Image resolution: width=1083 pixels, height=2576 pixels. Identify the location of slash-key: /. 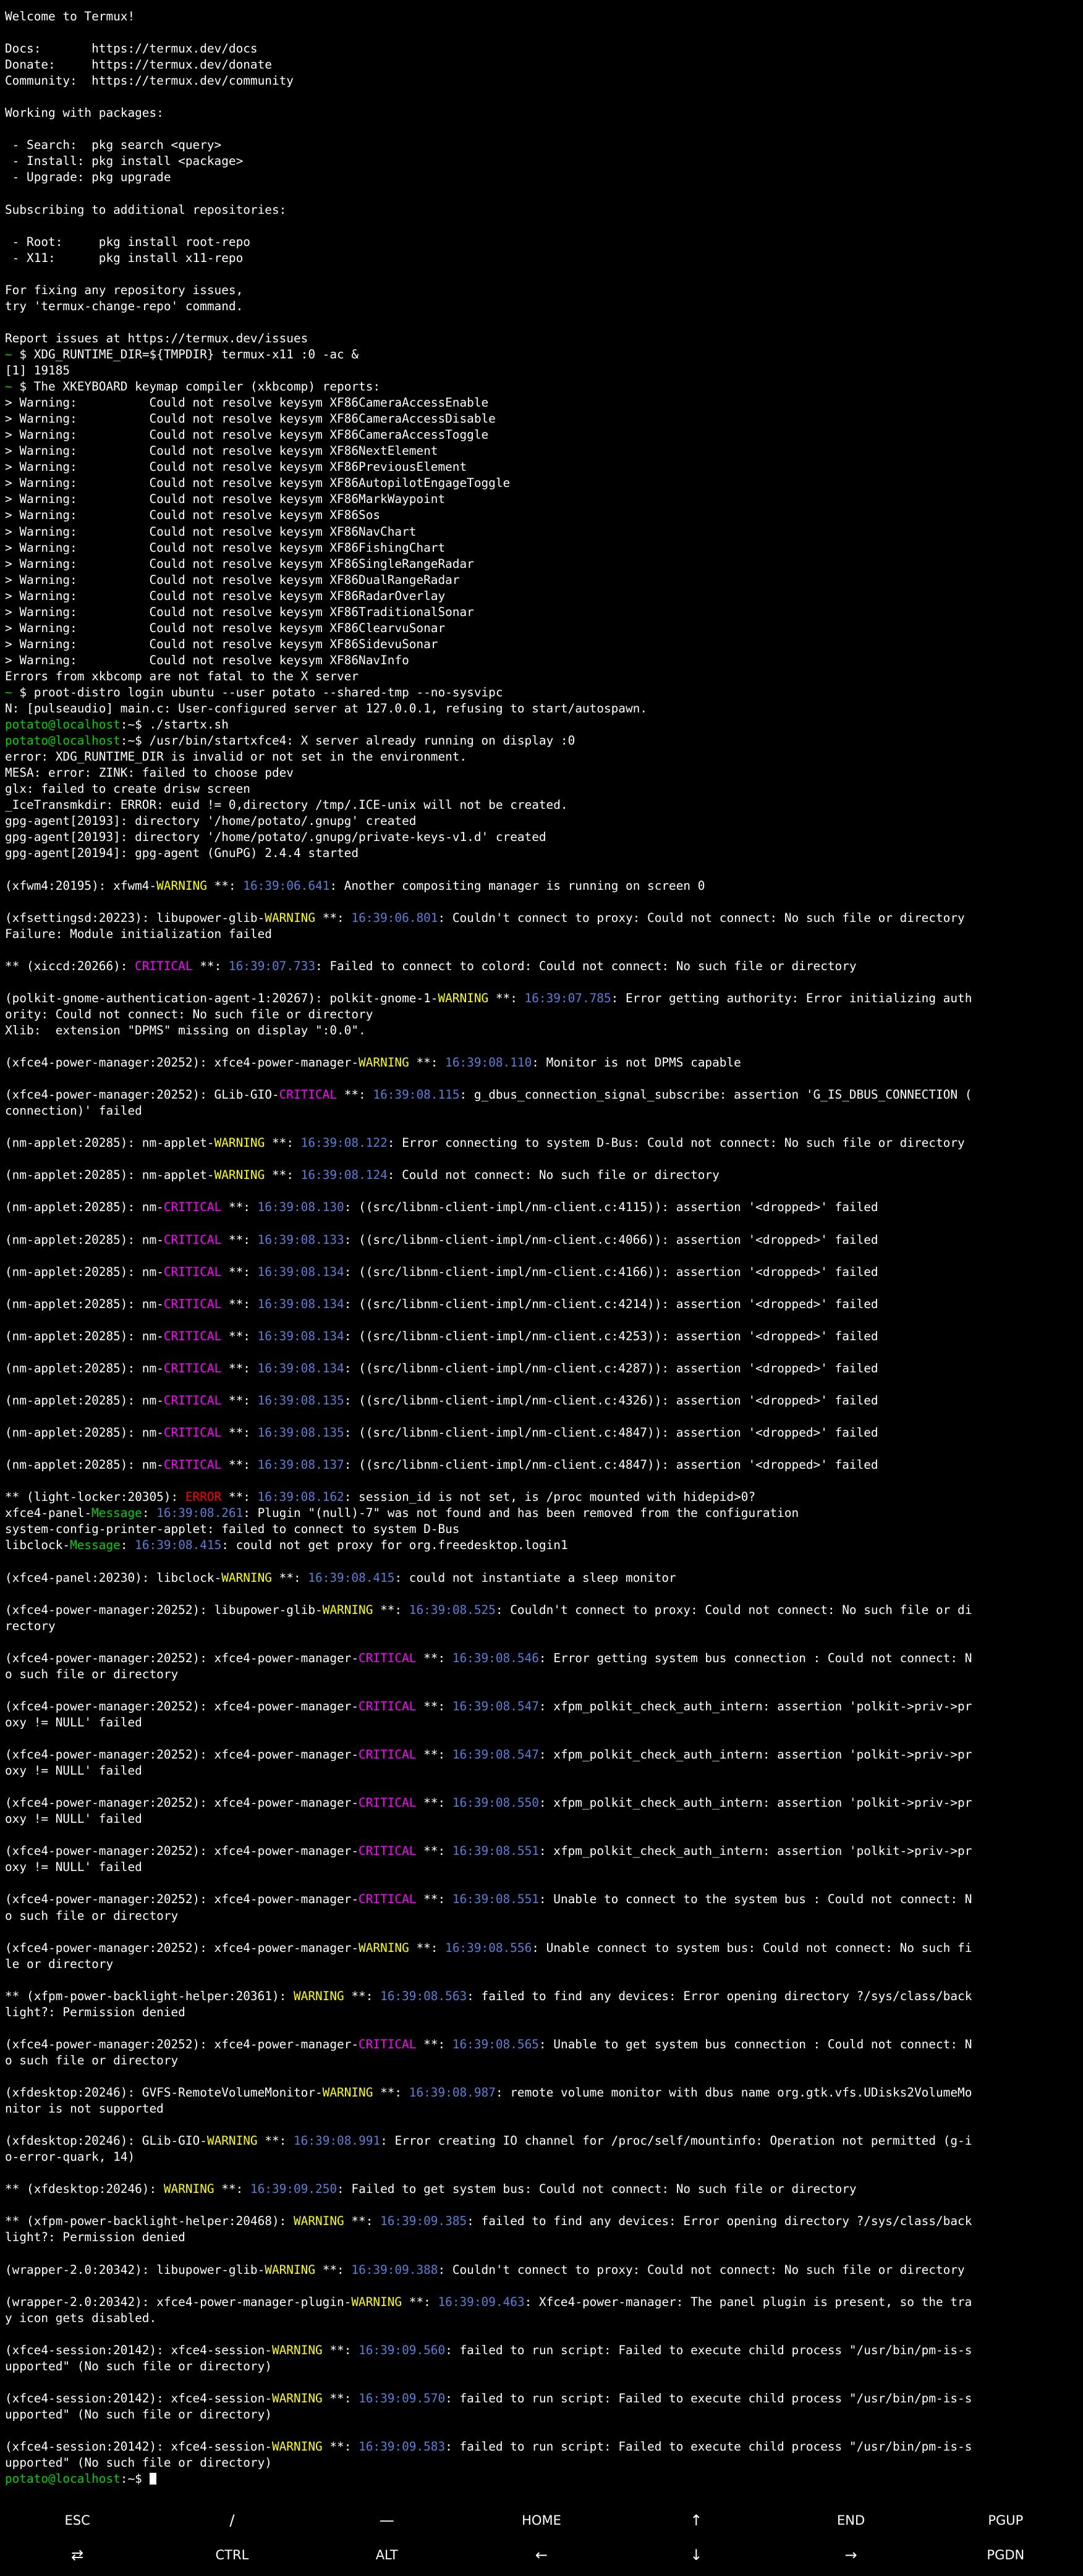
(232, 2520).